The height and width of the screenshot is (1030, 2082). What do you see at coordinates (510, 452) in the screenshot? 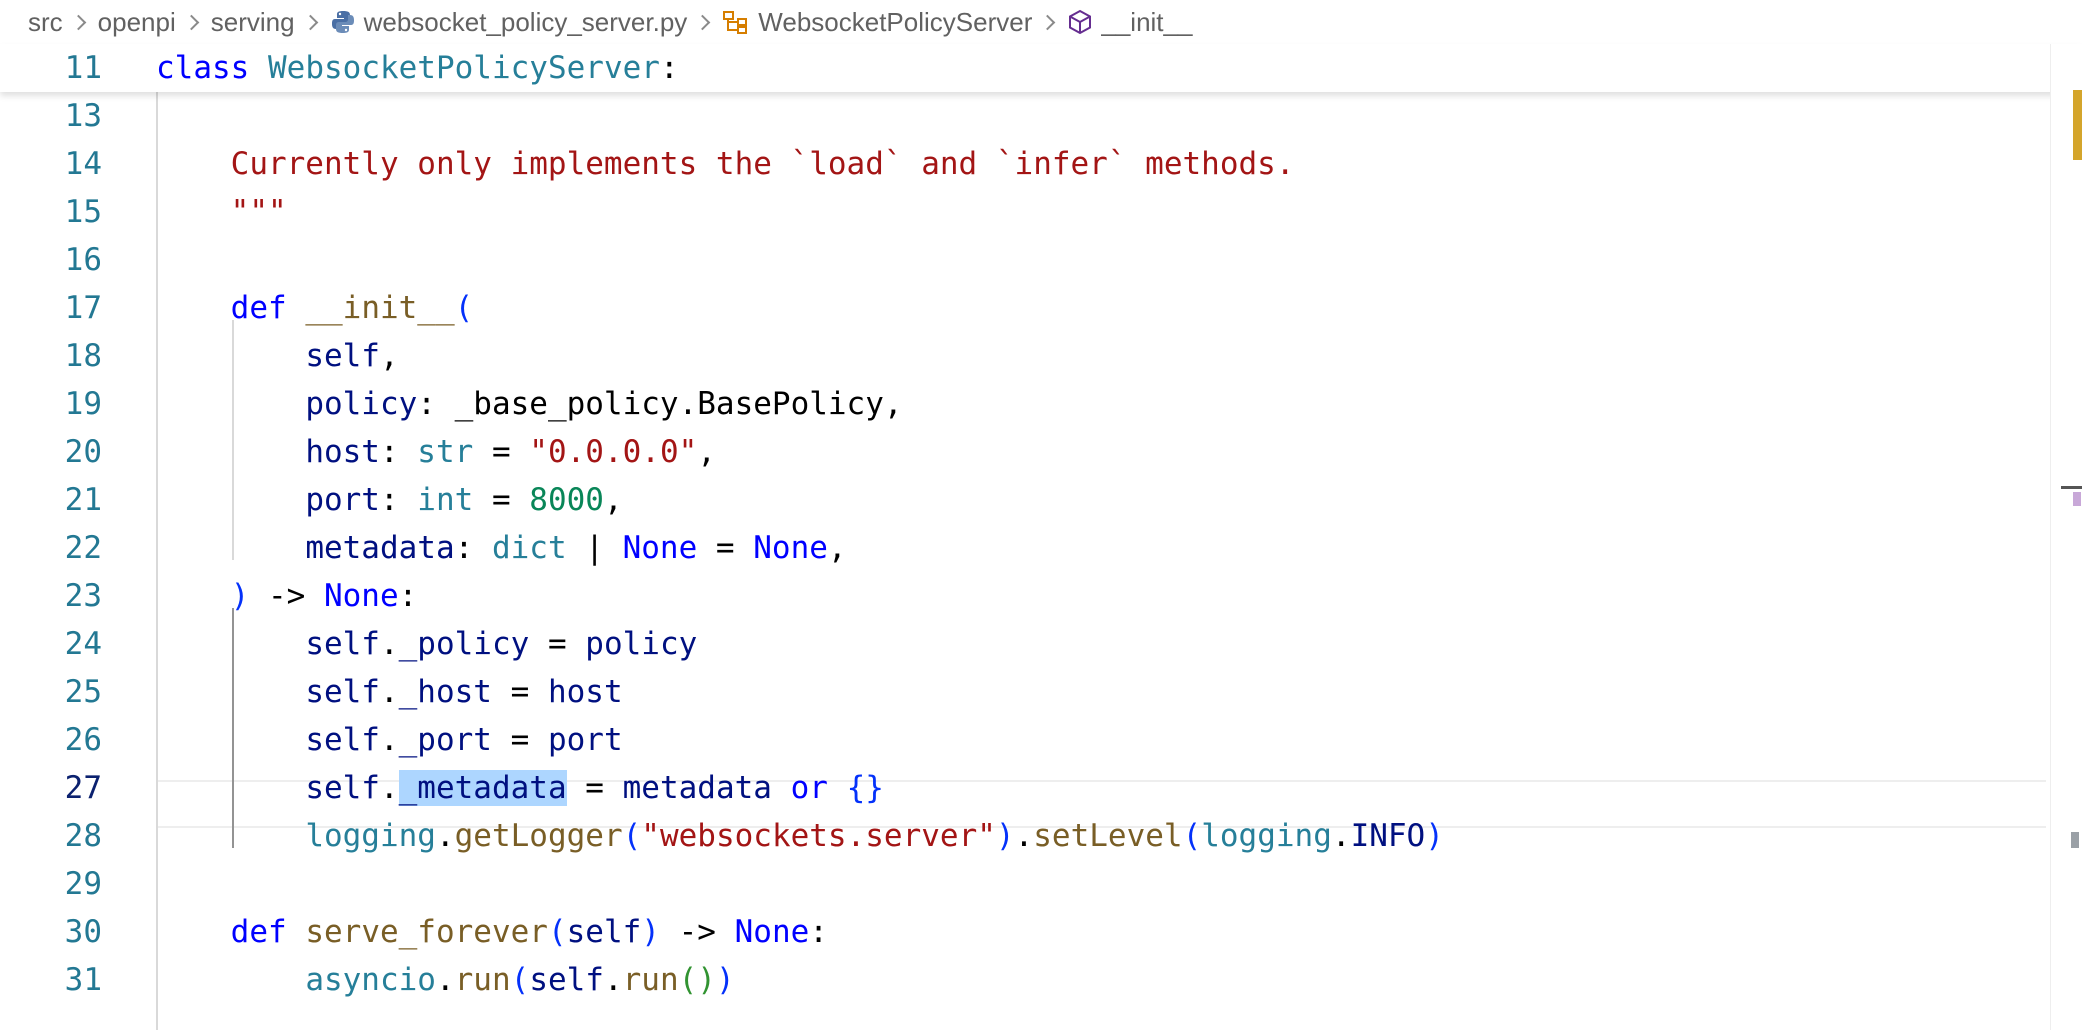
I see `code-line: host: str = "0.0.0.0",` at bounding box center [510, 452].